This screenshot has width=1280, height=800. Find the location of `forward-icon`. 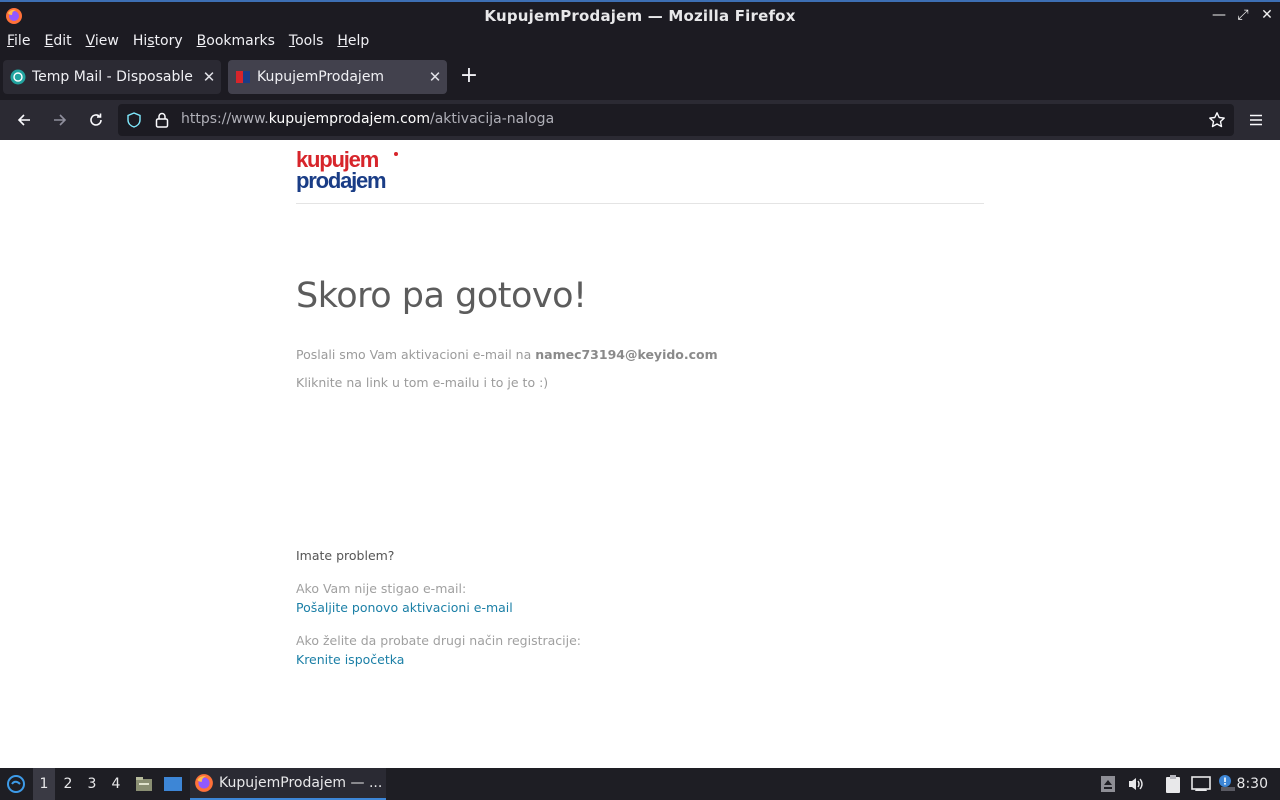

forward-icon is located at coordinates (60, 120).